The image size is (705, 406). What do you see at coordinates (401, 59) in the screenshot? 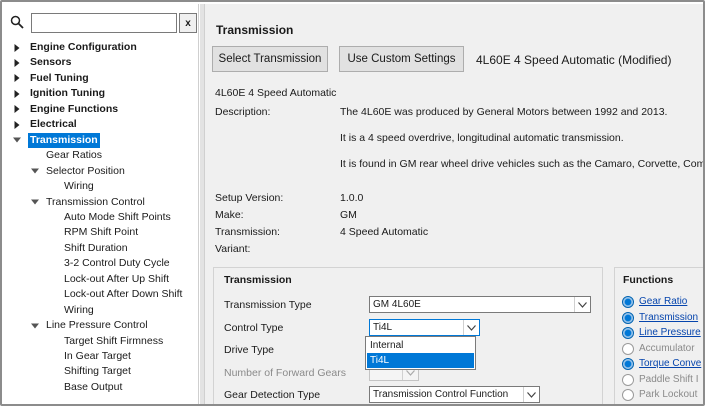
I see `use-custom-settings-button: Use Custom Settings` at bounding box center [401, 59].